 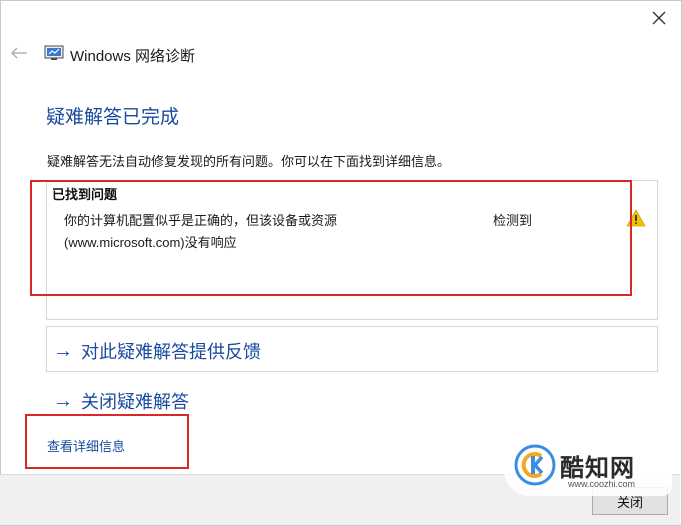 What do you see at coordinates (597, 468) in the screenshot?
I see `watermark-name: 酷知网` at bounding box center [597, 468].